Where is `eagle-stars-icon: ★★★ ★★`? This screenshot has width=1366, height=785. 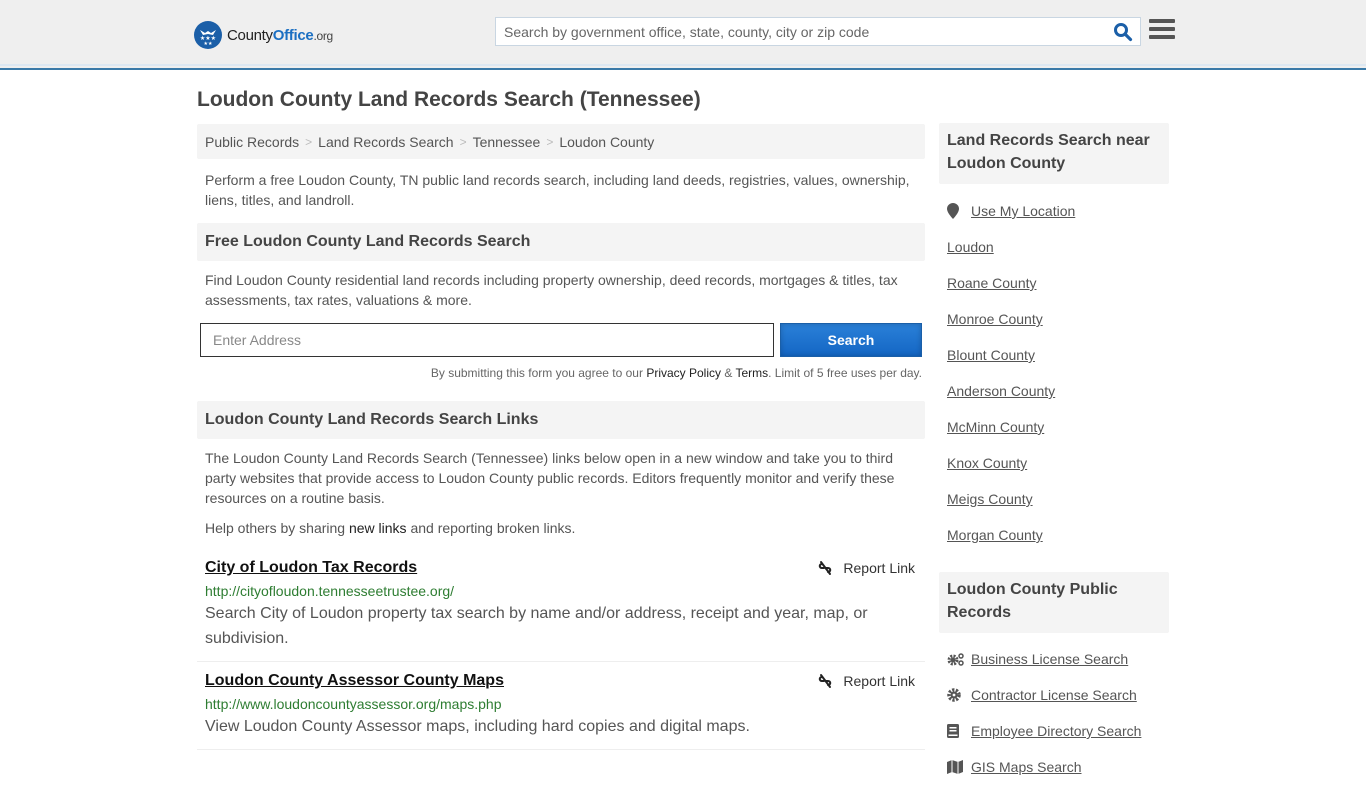
eagle-stars-icon: ★★★ ★★ is located at coordinates (208, 35).